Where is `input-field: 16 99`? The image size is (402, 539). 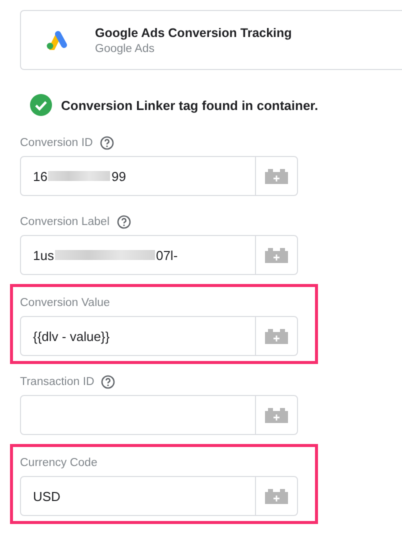
input-field: 16 99 is located at coordinates (159, 176).